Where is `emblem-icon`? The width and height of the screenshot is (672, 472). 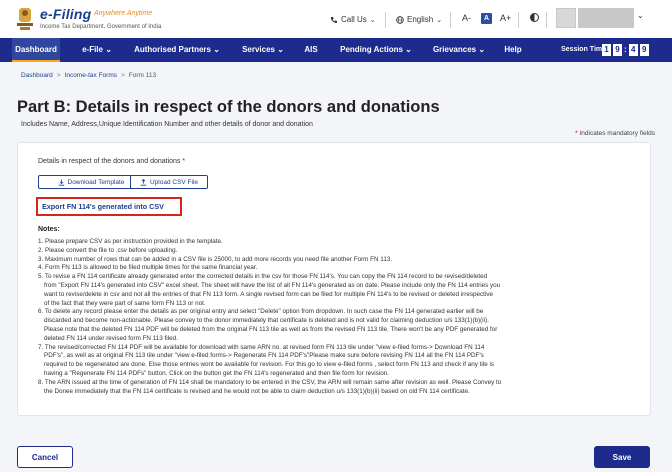
emblem-icon is located at coordinates (25, 19).